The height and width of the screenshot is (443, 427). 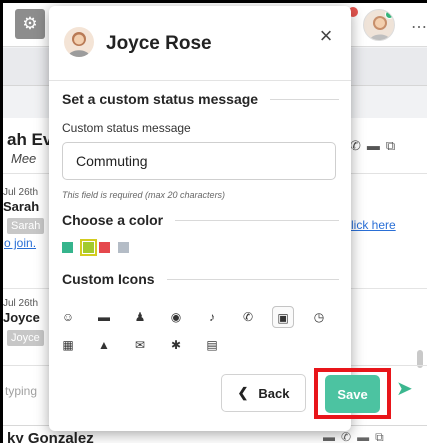 What do you see at coordinates (199, 161) in the screenshot?
I see `status-message-input` at bounding box center [199, 161].